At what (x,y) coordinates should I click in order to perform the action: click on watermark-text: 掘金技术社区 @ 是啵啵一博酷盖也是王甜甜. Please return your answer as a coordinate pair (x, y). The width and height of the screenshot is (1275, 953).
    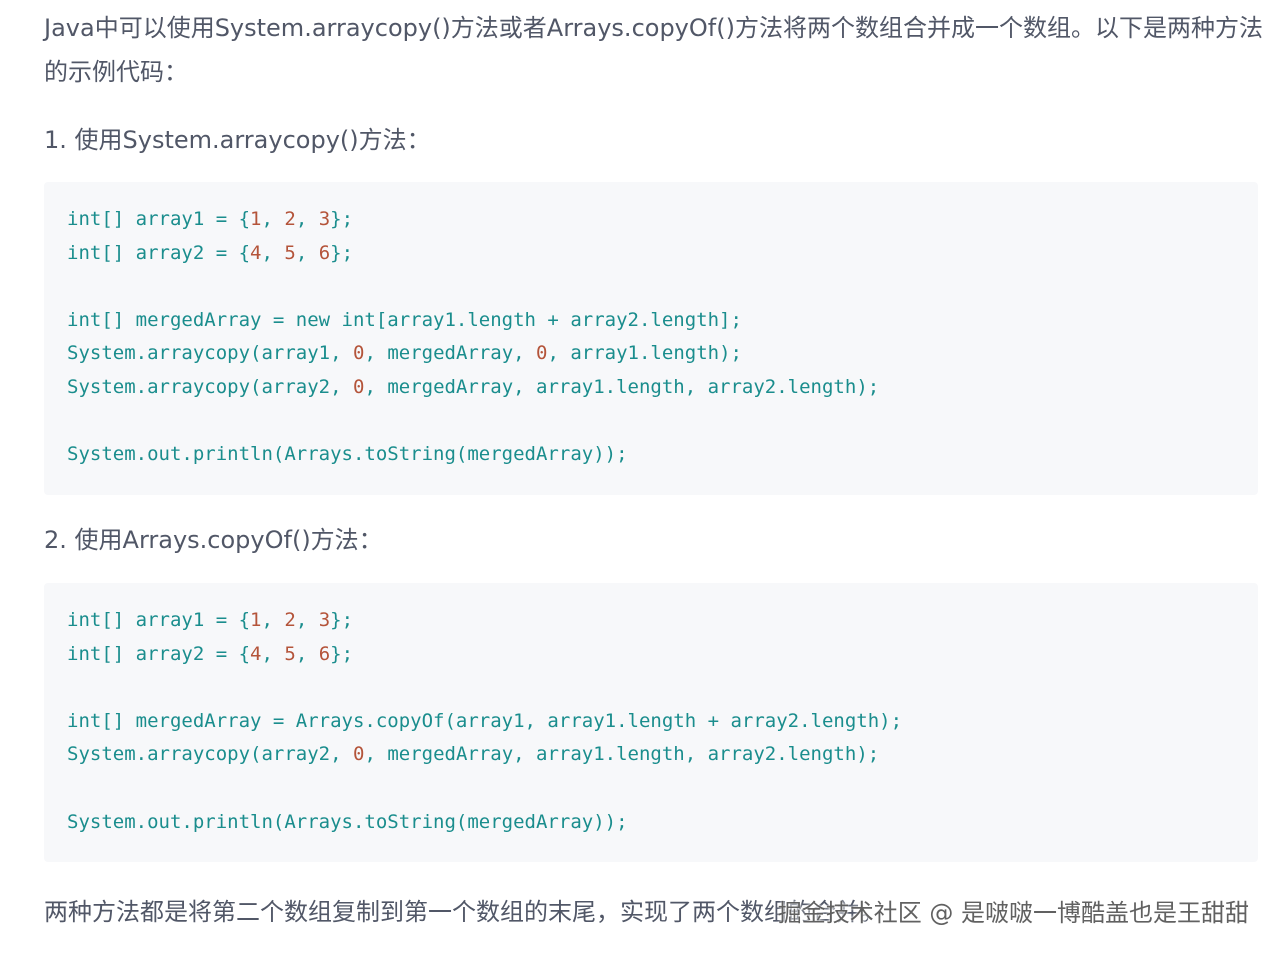
    Looking at the image, I should click on (1013, 913).